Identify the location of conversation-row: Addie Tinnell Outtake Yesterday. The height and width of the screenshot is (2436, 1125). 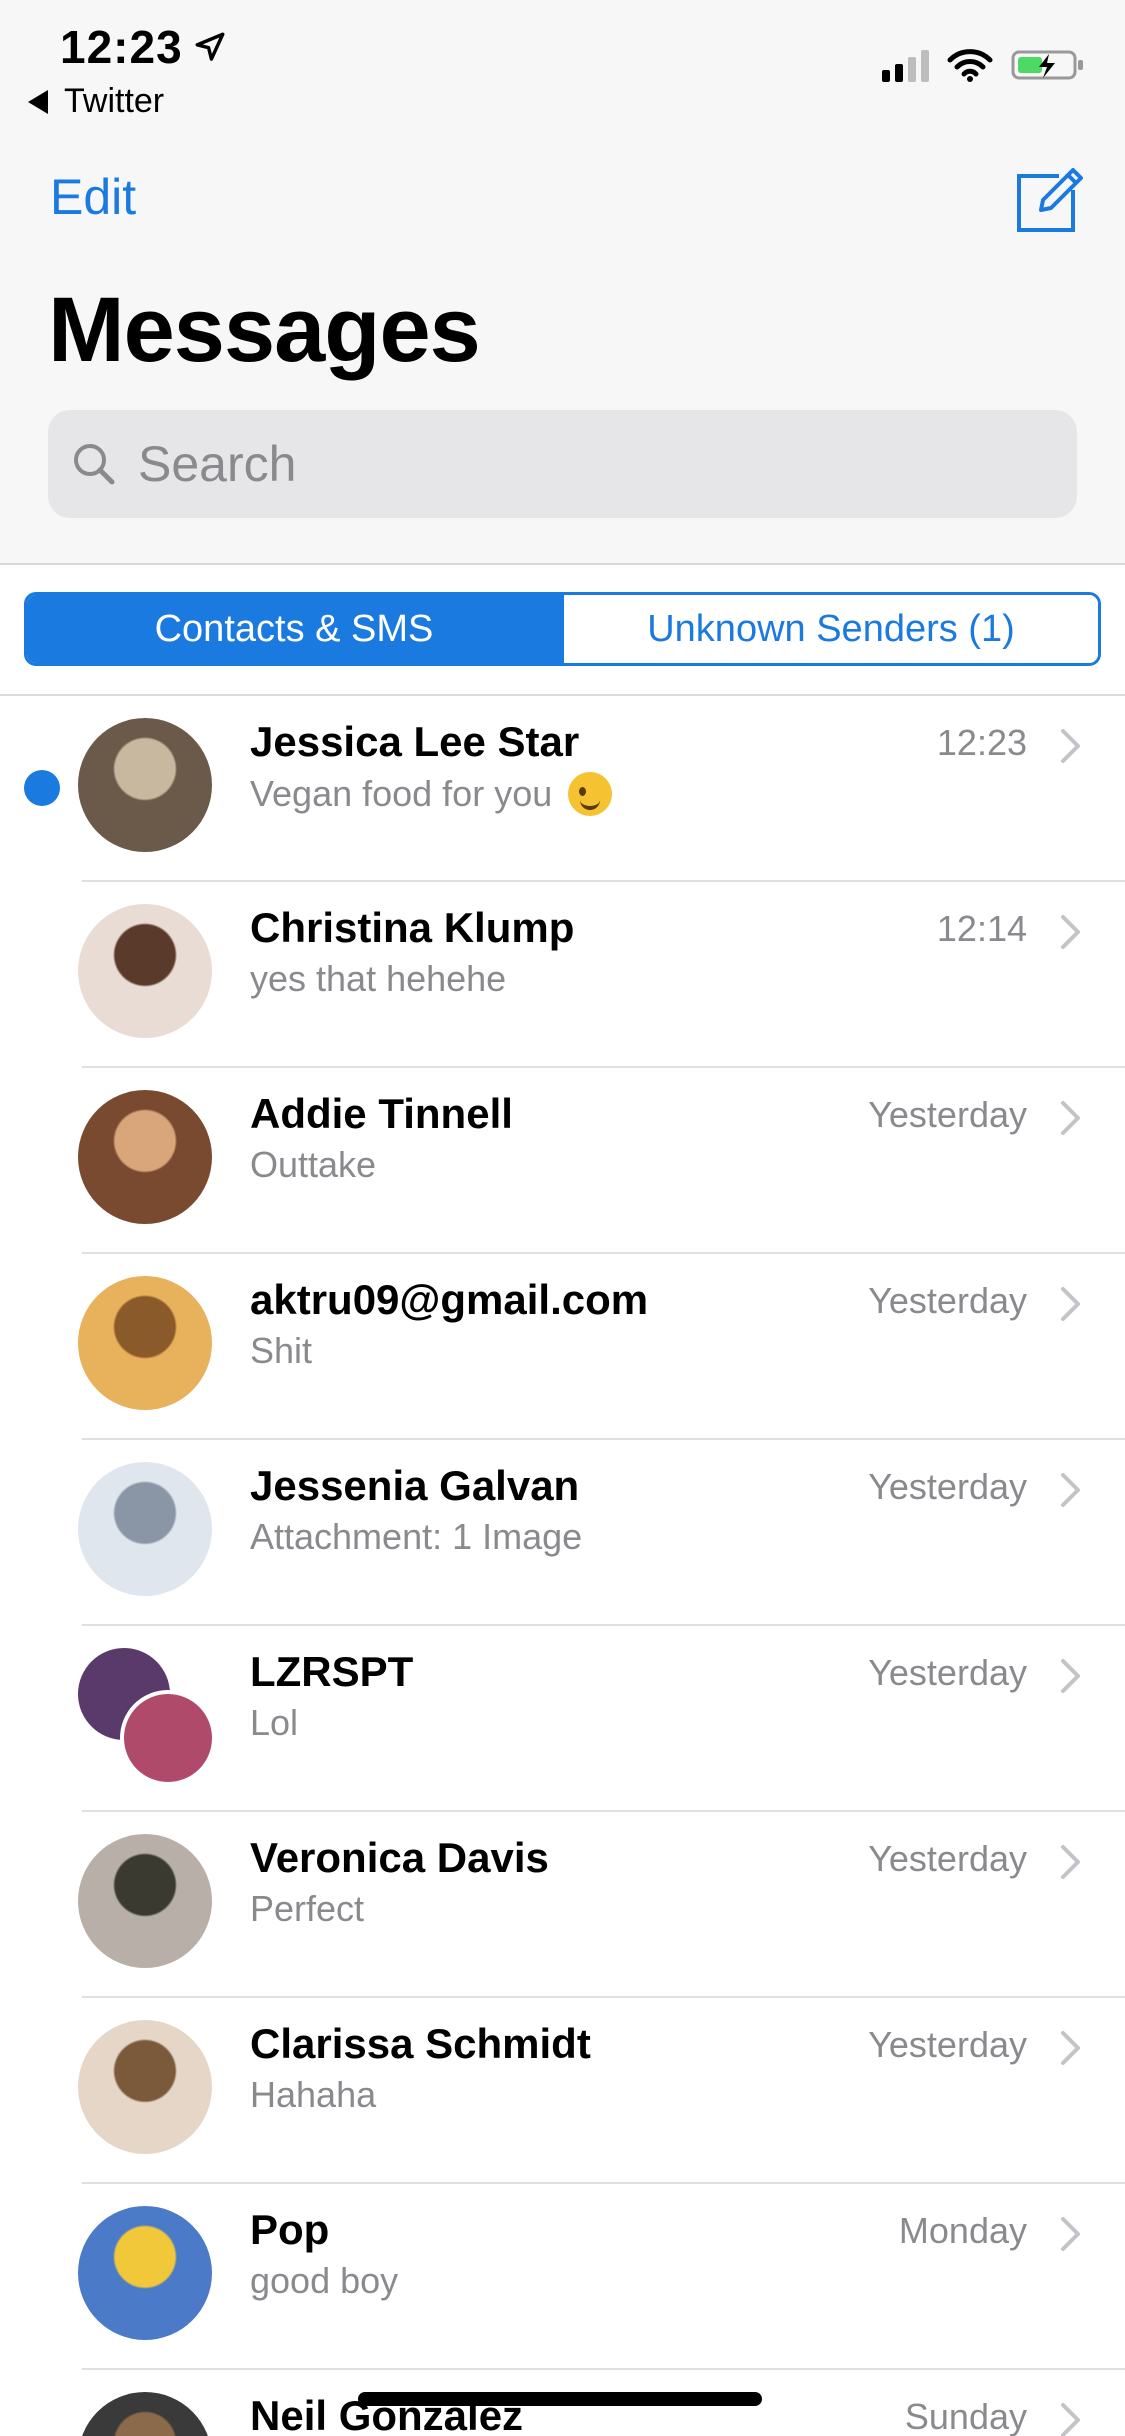
(562, 1161).